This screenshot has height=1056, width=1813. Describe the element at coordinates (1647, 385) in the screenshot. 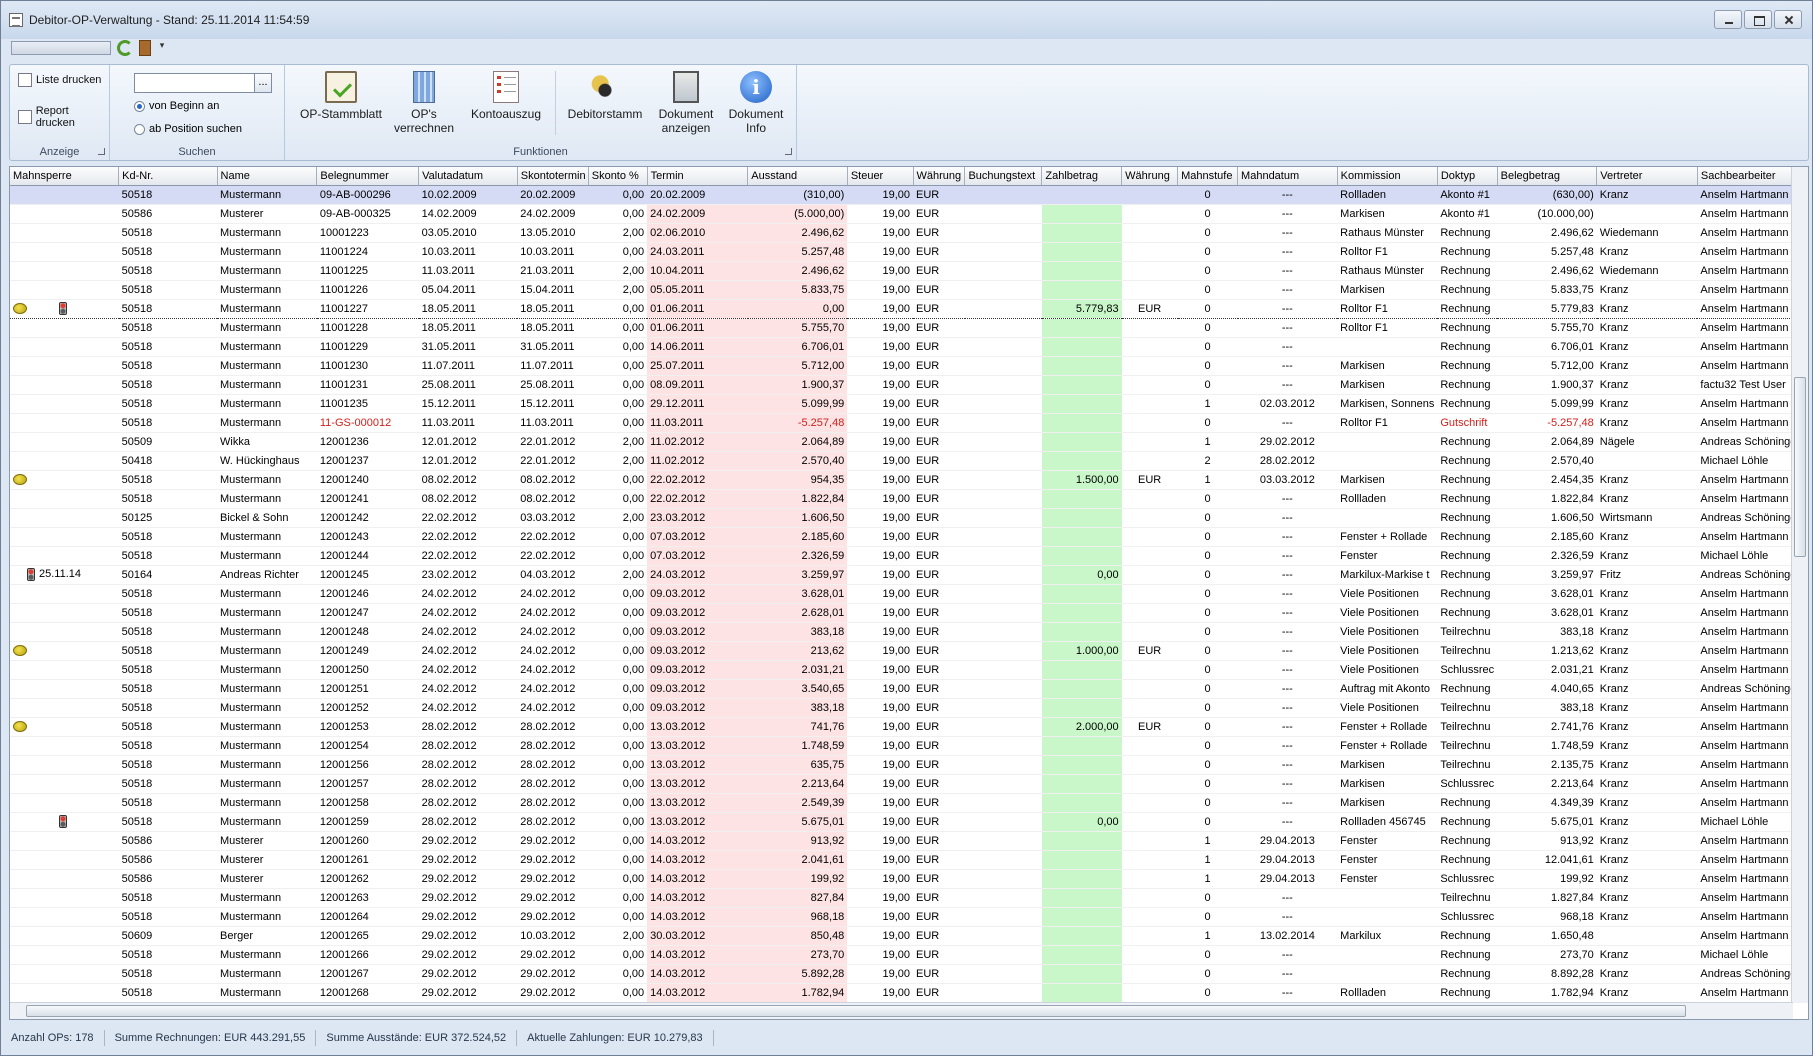

I see `cell-ver: Kranz` at that location.